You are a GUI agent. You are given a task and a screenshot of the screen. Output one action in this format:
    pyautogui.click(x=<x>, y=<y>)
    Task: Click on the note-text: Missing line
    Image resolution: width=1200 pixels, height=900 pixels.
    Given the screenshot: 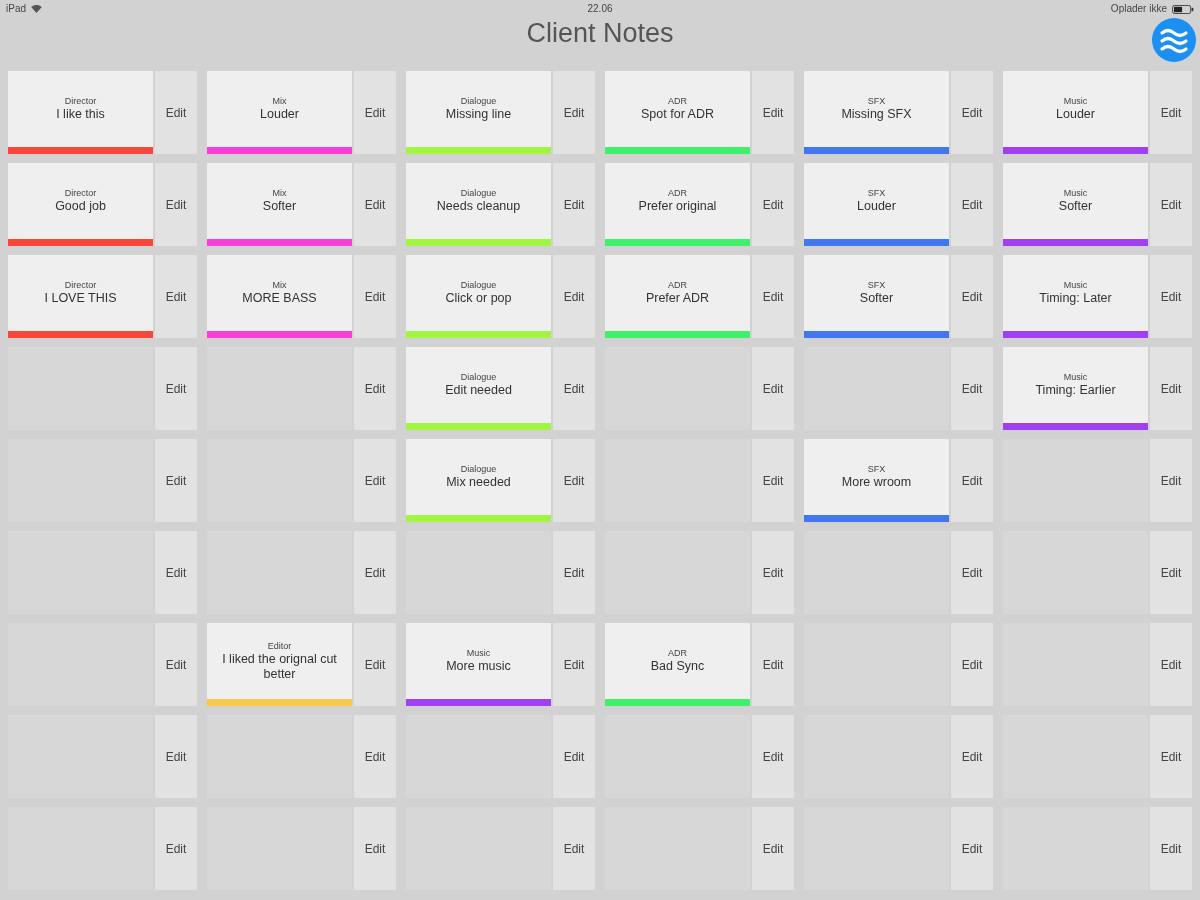 What is the action you would take?
    pyautogui.click(x=478, y=114)
    